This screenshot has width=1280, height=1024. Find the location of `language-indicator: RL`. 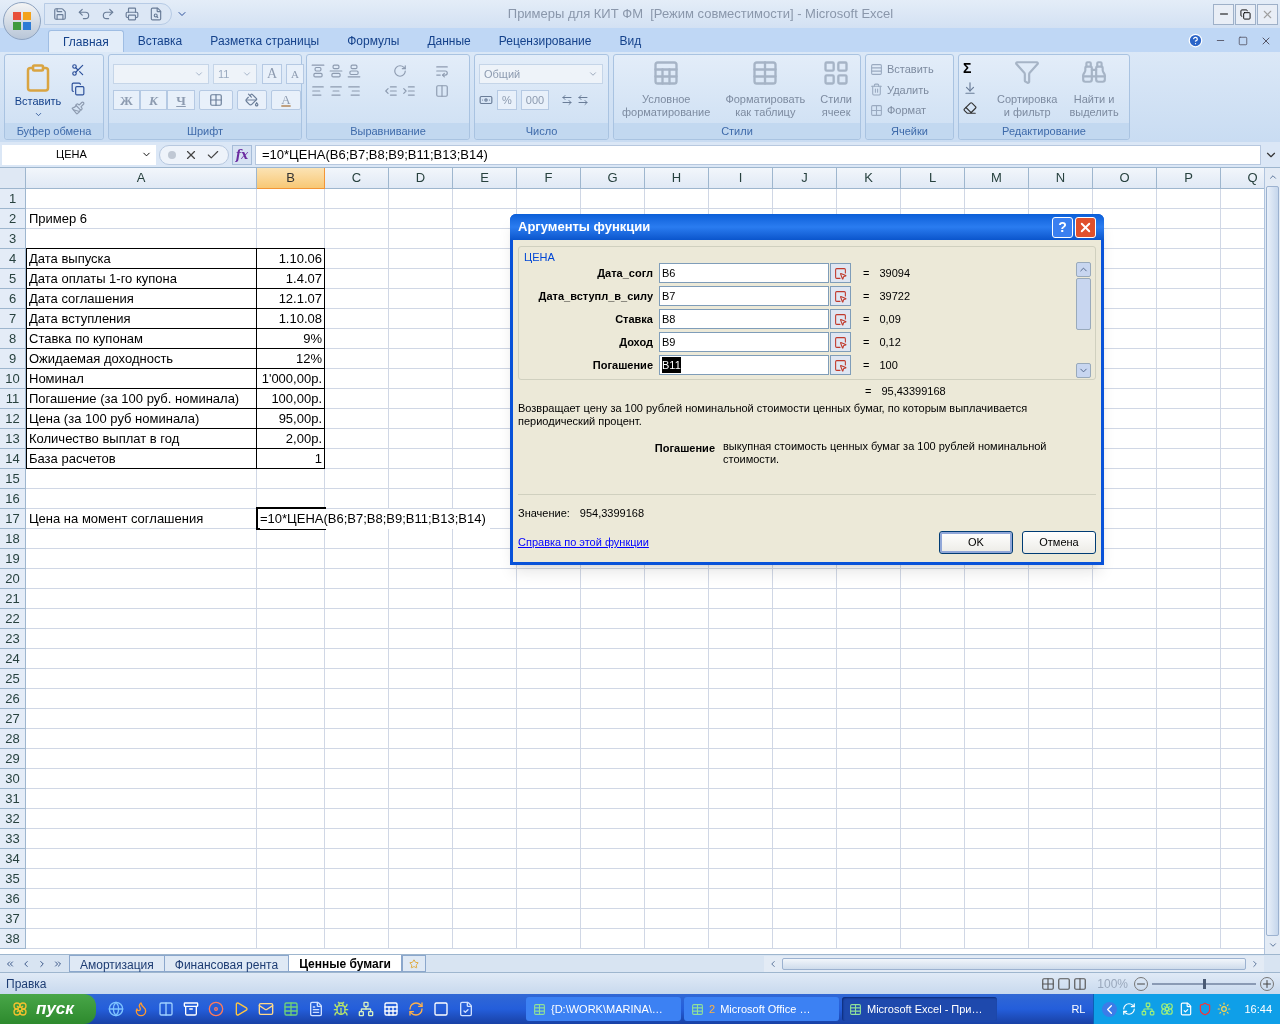

language-indicator: RL is located at coordinates (1078, 1009).